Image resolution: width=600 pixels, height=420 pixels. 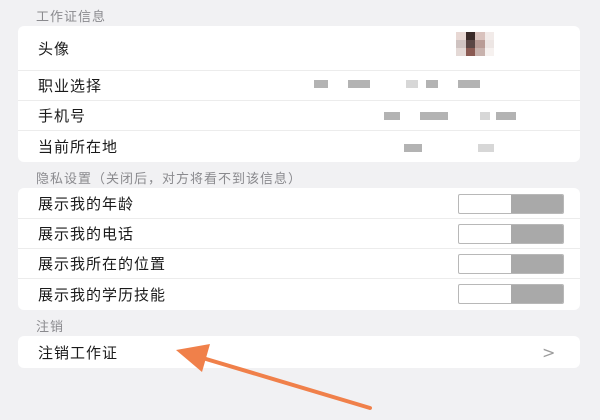 What do you see at coordinates (50, 327) in the screenshot?
I see `cancel-header: 注销` at bounding box center [50, 327].